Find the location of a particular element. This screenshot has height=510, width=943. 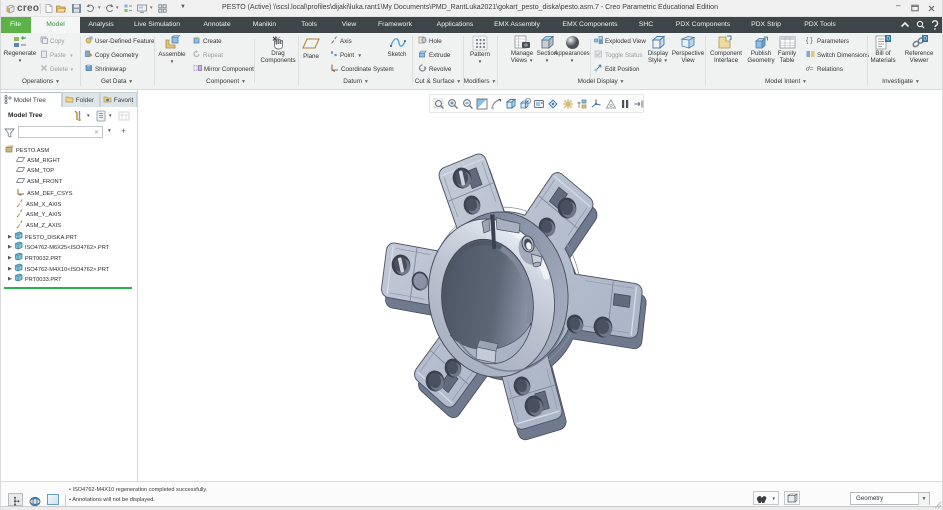

svg-text: d= is located at coordinates (810, 69).